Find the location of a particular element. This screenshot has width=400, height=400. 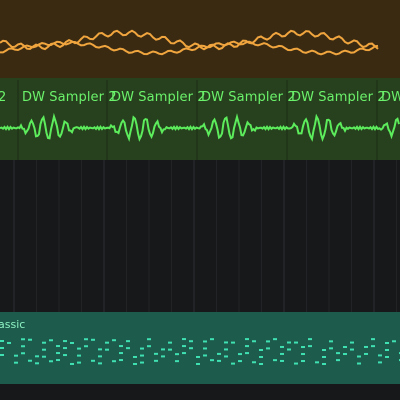

clip-label: 2 is located at coordinates (3, 97).